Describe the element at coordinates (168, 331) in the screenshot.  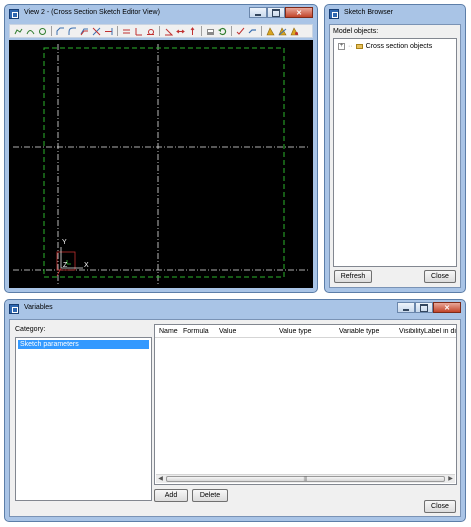
I see `column-name: Name` at that location.